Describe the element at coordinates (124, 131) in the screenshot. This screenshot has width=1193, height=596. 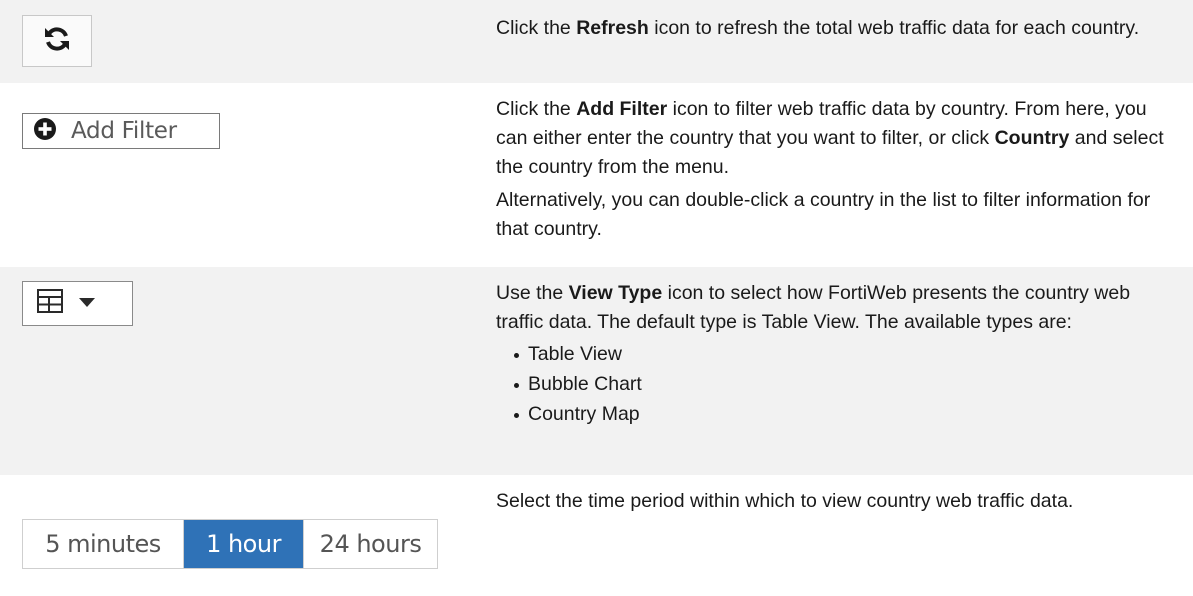
I see `add-filter-label: Add Filter` at that location.